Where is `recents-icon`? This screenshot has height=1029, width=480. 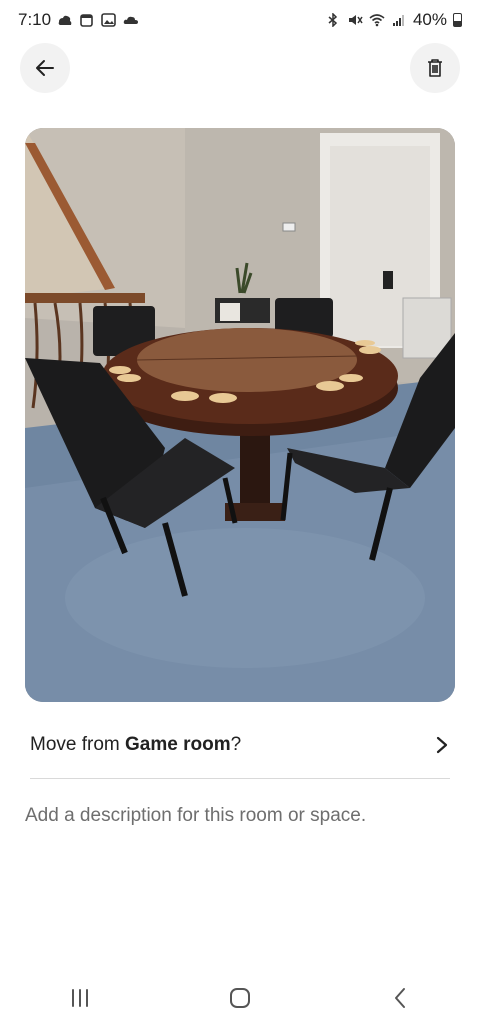
recents-icon is located at coordinates (80, 997).